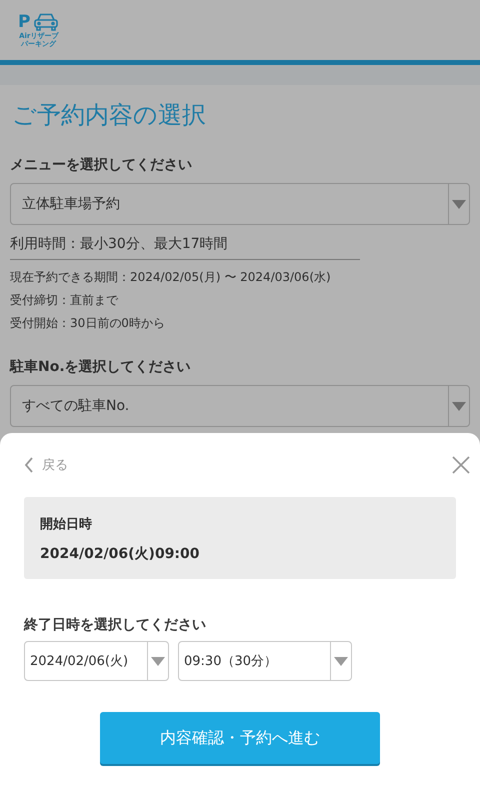 Image resolution: width=480 pixels, height=800 pixels. What do you see at coordinates (88, 323) in the screenshot?
I see `info-text: 受付開始：30日前の0時から` at bounding box center [88, 323].